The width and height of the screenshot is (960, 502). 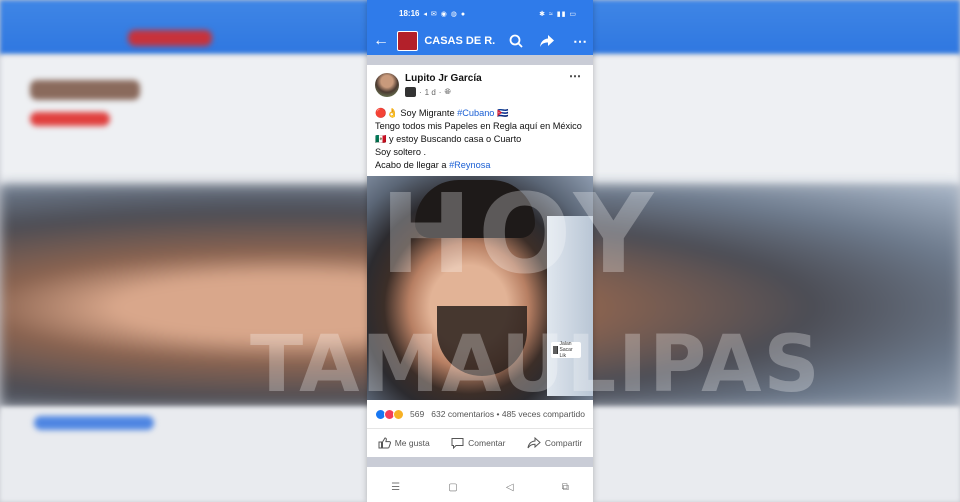 I want to click on post-line-4-text: Acabo de llegar a, so click(x=412, y=165).